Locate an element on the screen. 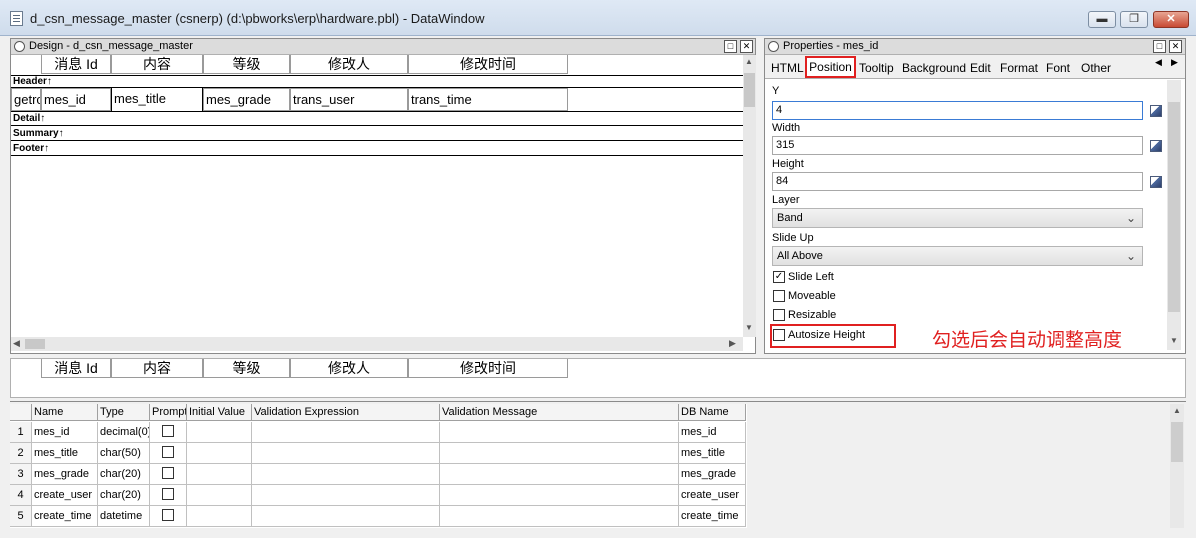 The height and width of the screenshot is (538, 1196). height-expression-button is located at coordinates (1156, 182).